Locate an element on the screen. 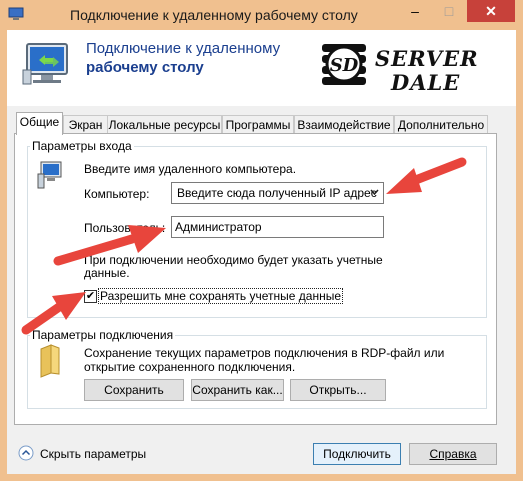 The height and width of the screenshot is (481, 523). user-input: Администратор is located at coordinates (277, 227).